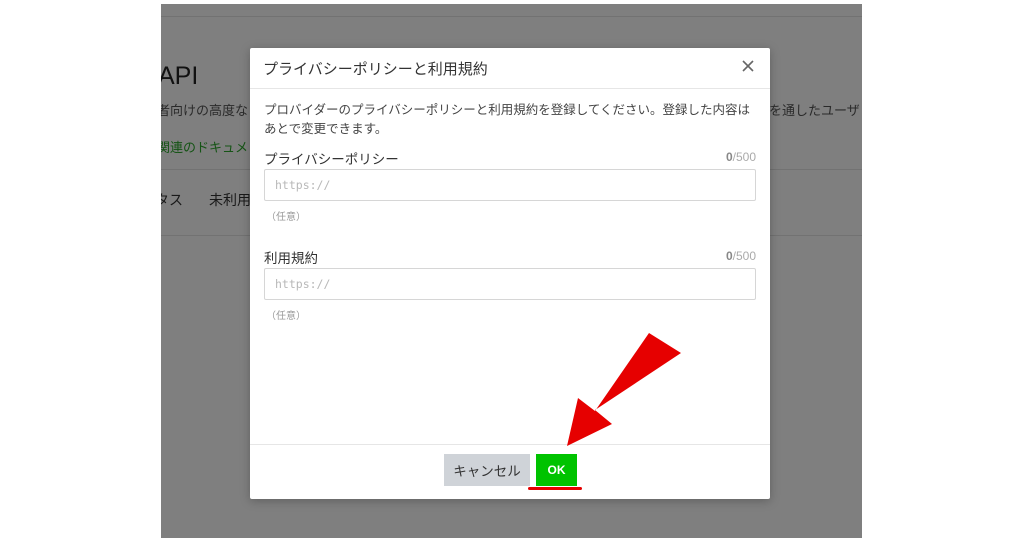 Image resolution: width=1024 pixels, height=538 pixels. Describe the element at coordinates (624, 389) in the screenshot. I see `annotation-arrow-icon` at that location.